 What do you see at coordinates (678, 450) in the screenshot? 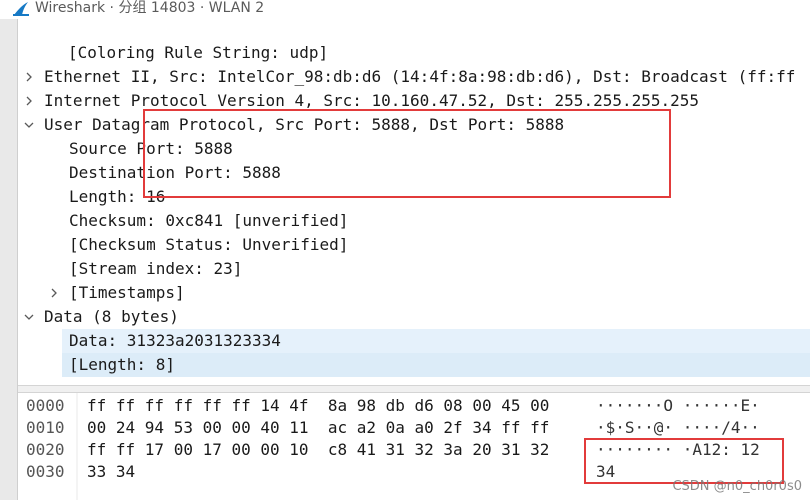
I see `bytes-ascii: ········ ·A12: 12` at bounding box center [678, 450].